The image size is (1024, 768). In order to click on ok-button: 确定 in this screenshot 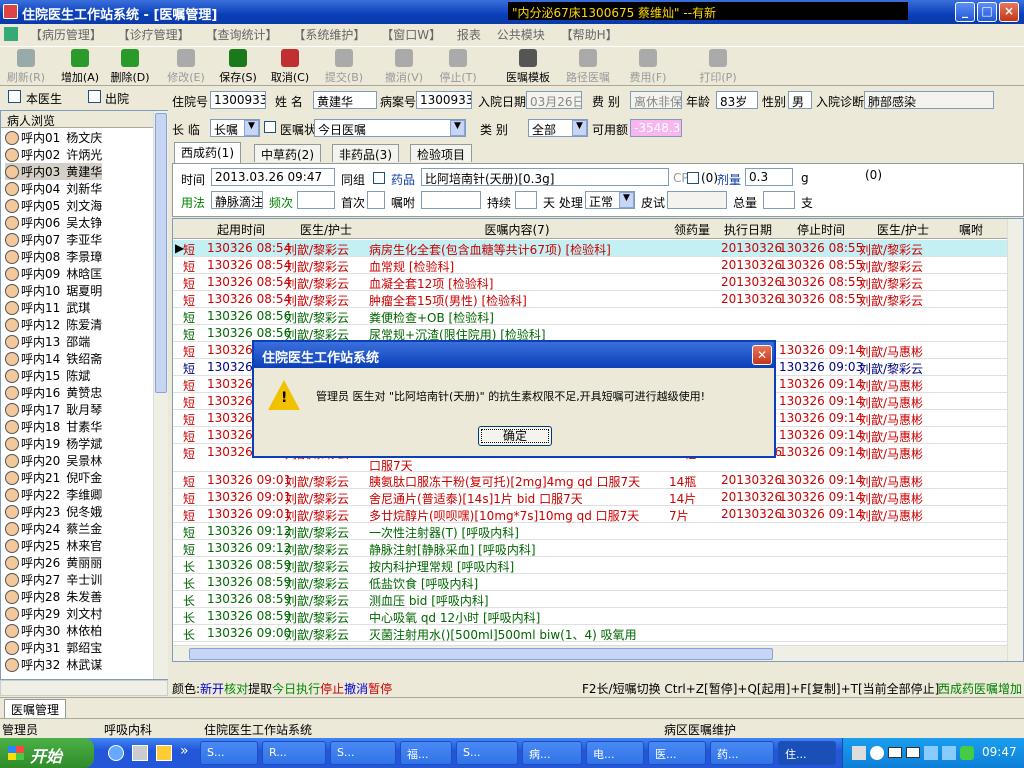, I will do `click(515, 436)`.